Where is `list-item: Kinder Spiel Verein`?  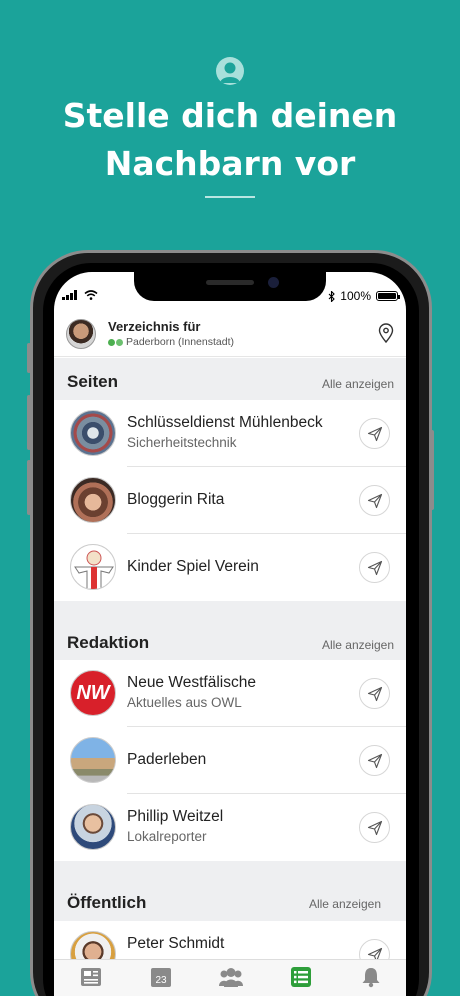 list-item: Kinder Spiel Verein is located at coordinates (230, 567).